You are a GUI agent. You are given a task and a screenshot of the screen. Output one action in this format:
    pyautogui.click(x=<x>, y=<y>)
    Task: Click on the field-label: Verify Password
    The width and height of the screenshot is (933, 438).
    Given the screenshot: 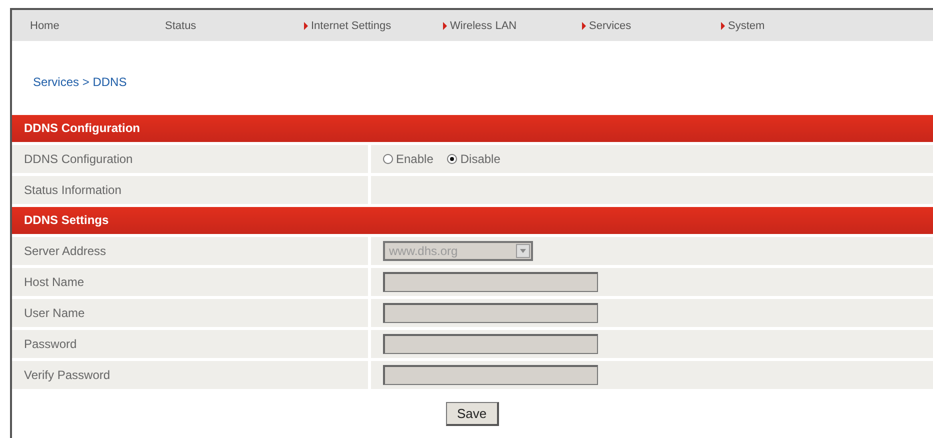 What is the action you would take?
    pyautogui.click(x=190, y=375)
    